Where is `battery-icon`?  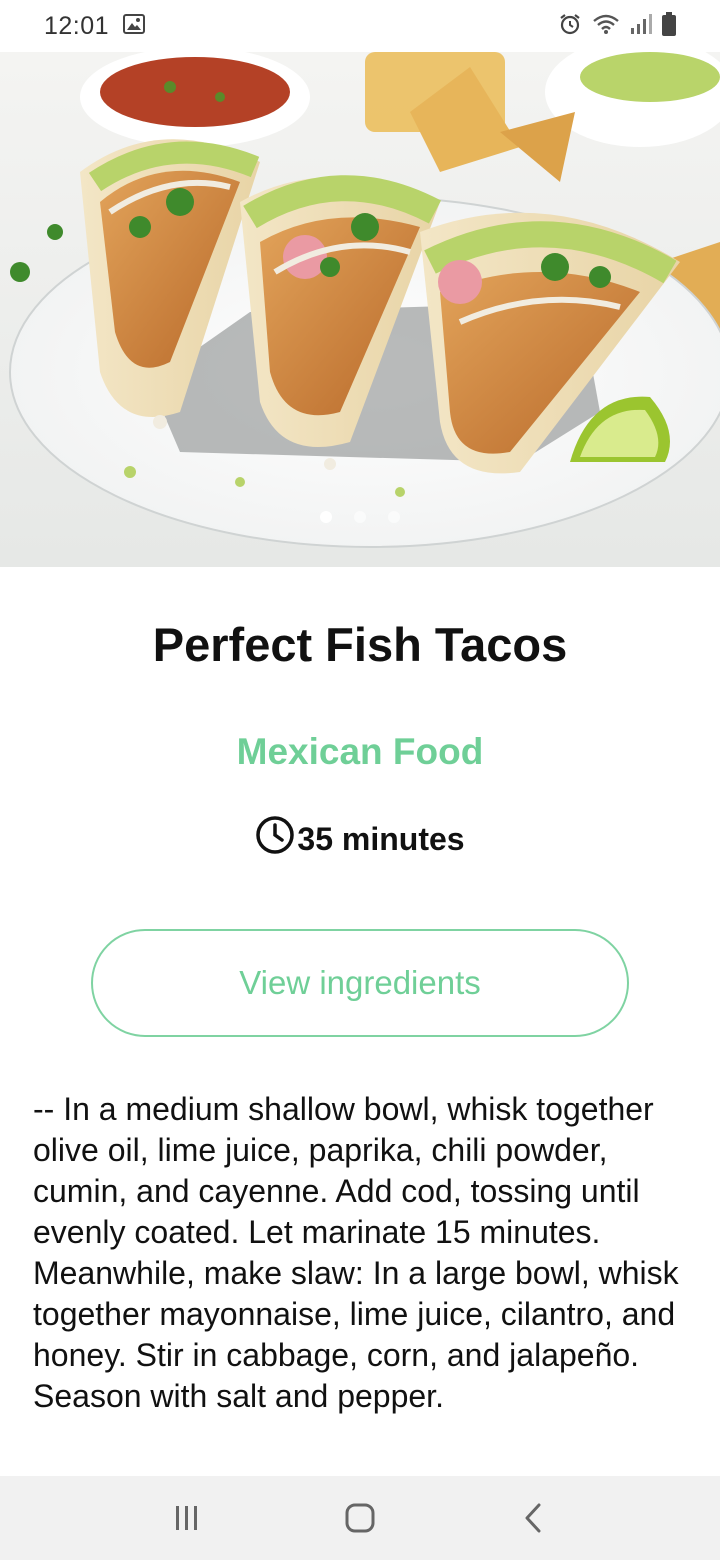 battery-icon is located at coordinates (669, 26).